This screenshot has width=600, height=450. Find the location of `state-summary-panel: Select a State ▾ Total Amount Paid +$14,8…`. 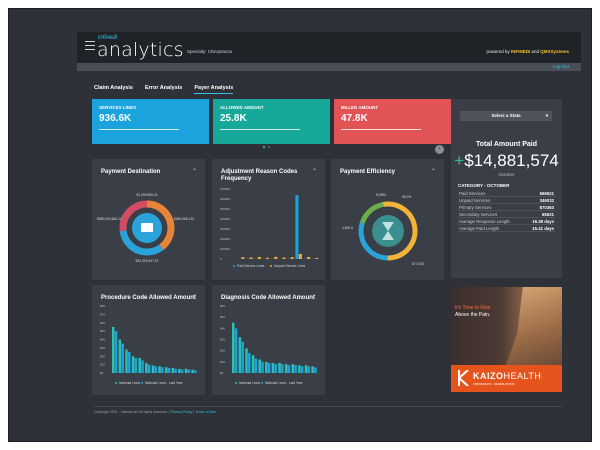

state-summary-panel: Select a State ▾ Total Amount Paid +$14,8… is located at coordinates (506, 188).